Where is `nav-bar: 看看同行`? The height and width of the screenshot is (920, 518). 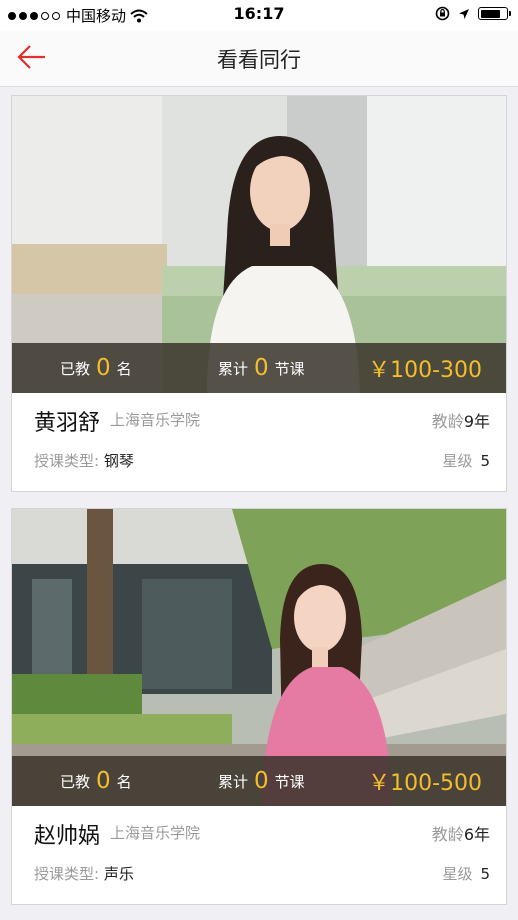
nav-bar: 看看同行 is located at coordinates (259, 58).